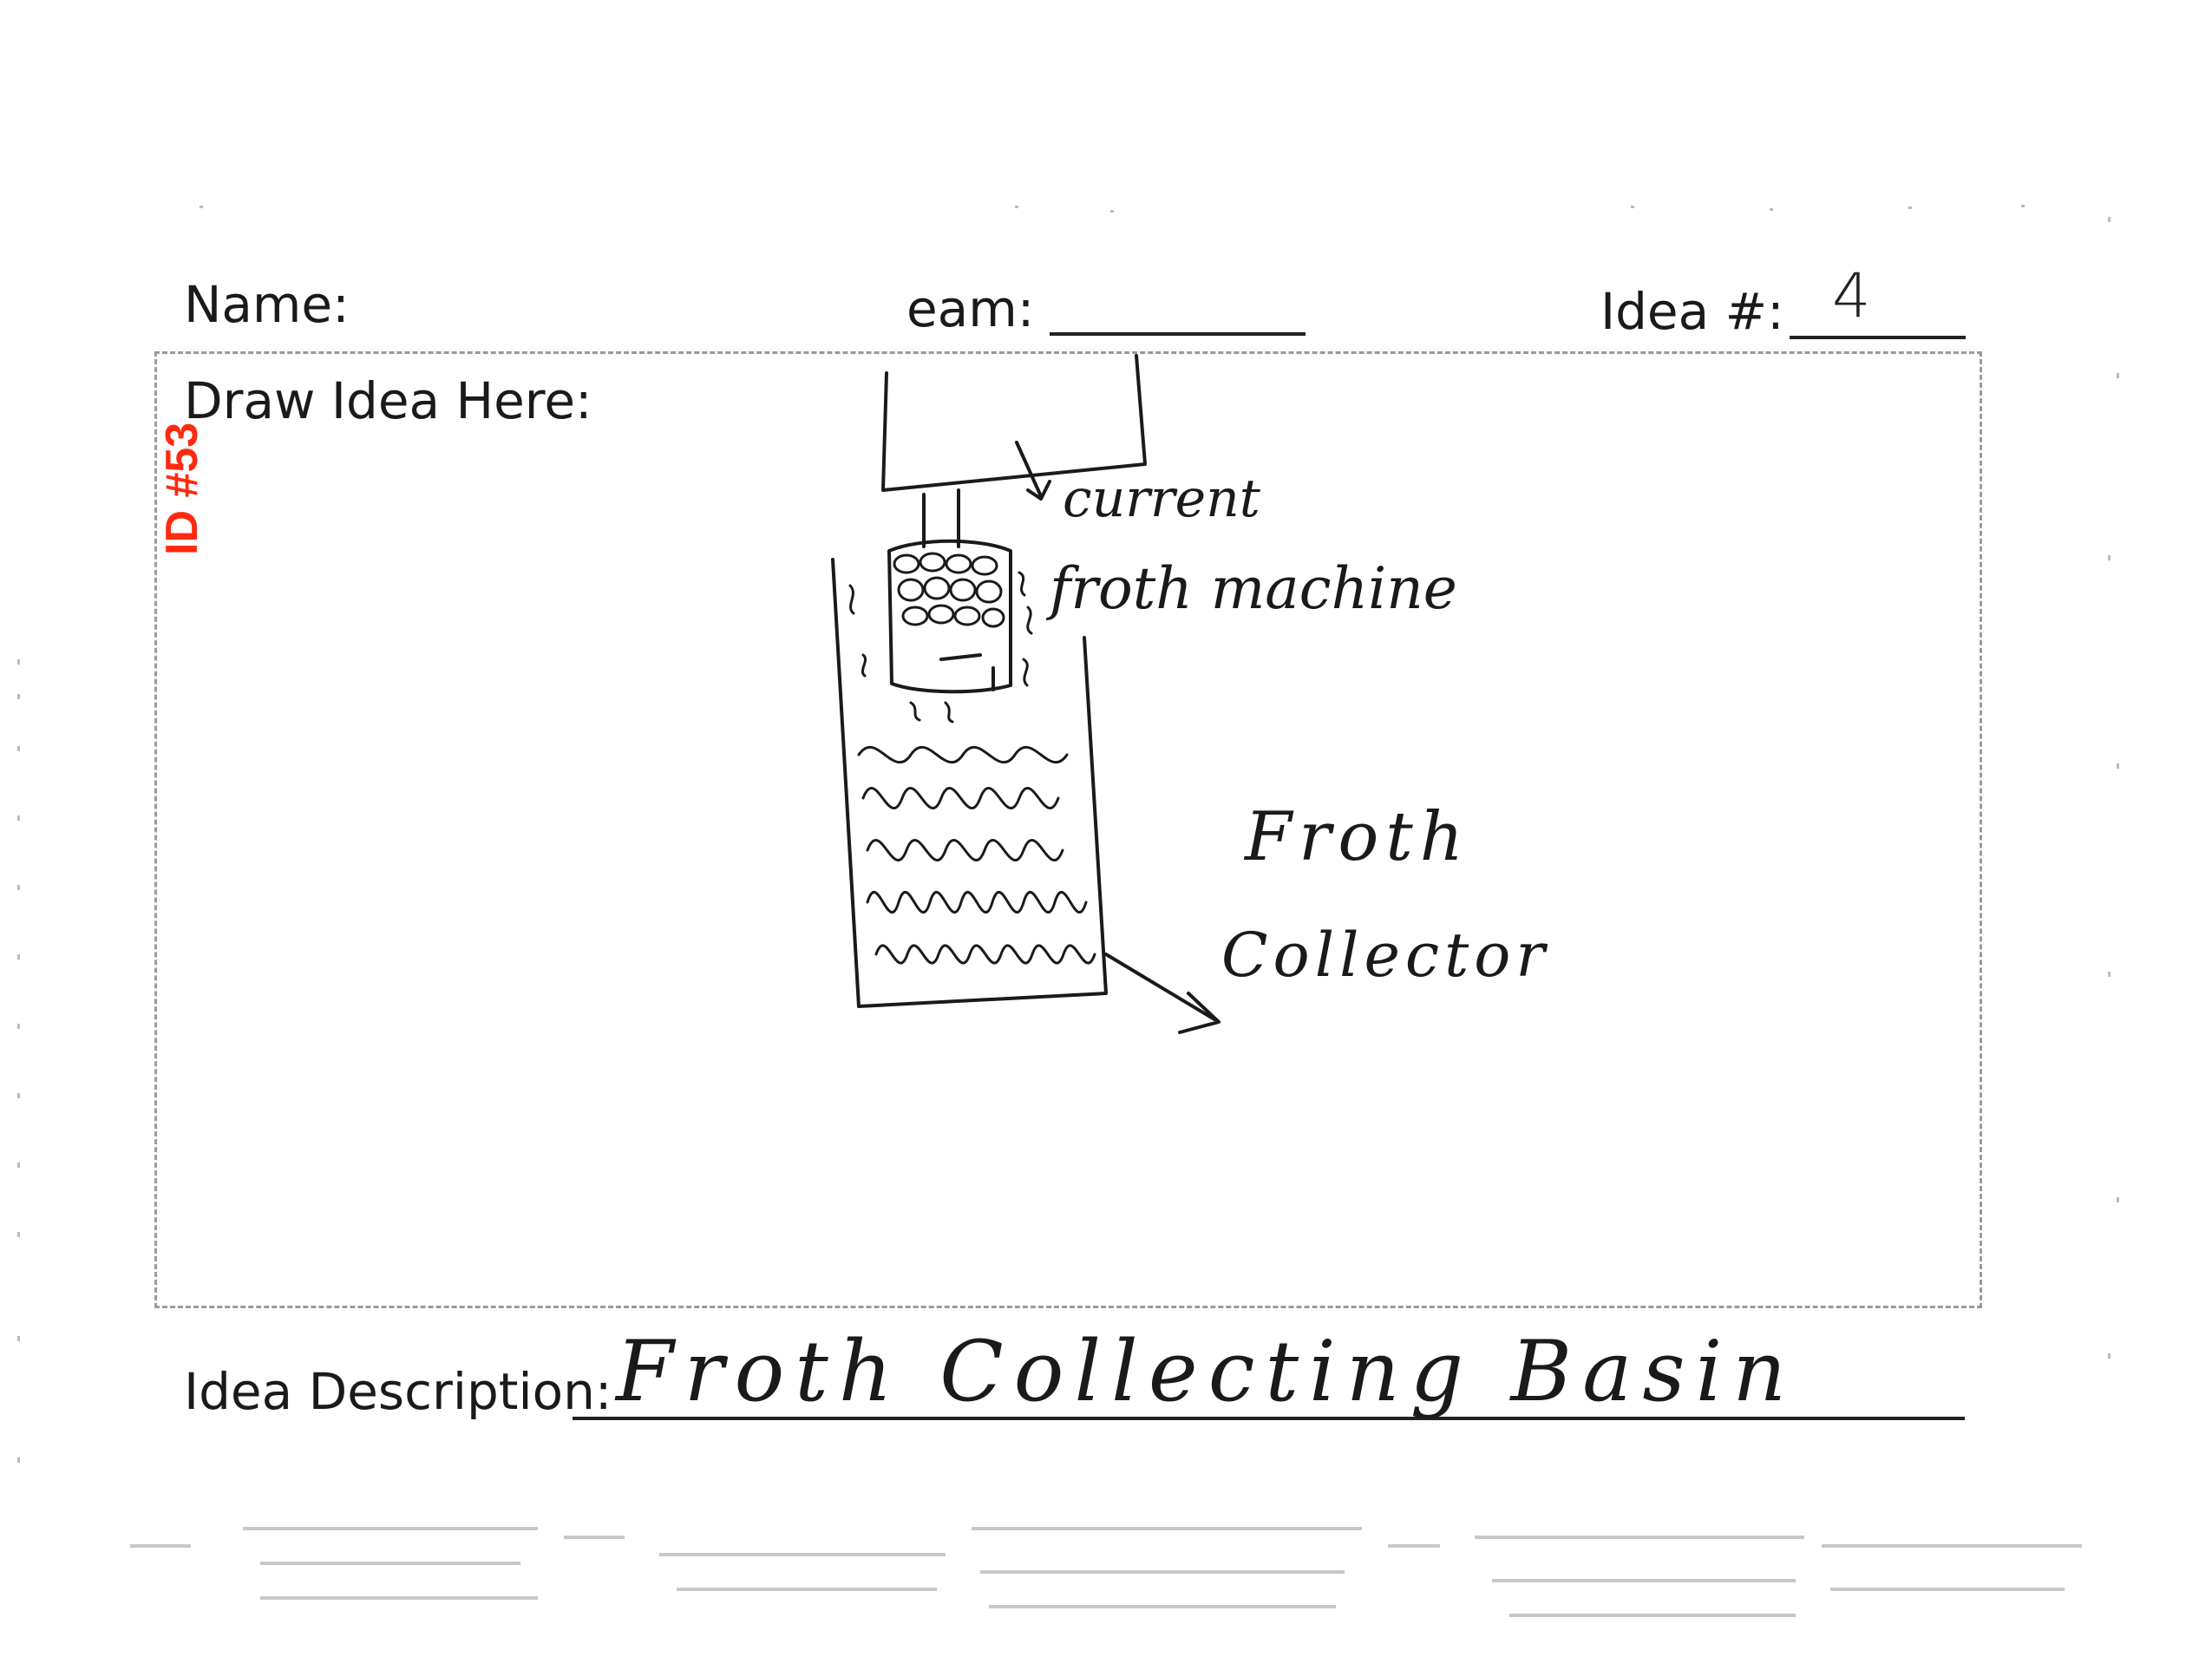 This screenshot has height=1657, width=2212. What do you see at coordinates (1033, 471) in the screenshot?
I see `machine-arrow` at bounding box center [1033, 471].